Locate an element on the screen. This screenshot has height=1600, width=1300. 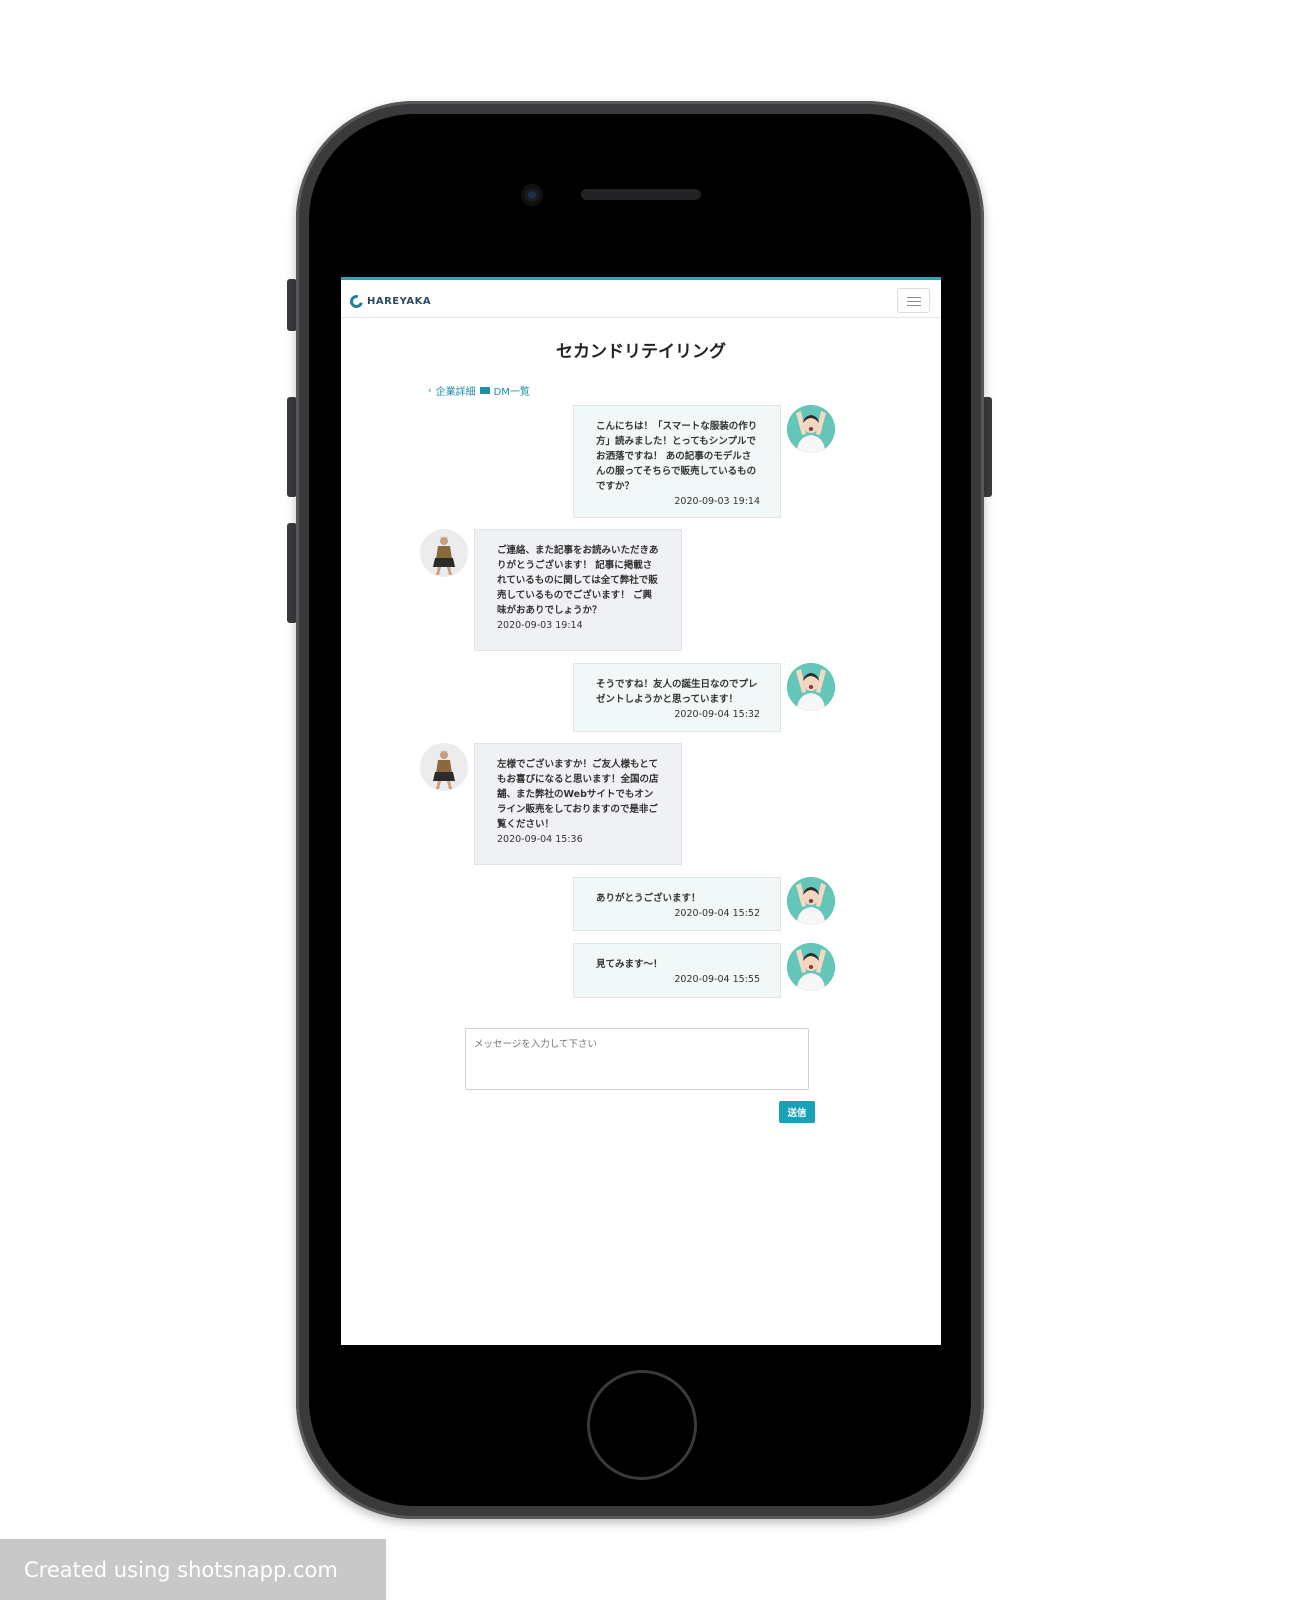
message-timestamp: 2020-09-04 15:55 is located at coordinates (717, 979).